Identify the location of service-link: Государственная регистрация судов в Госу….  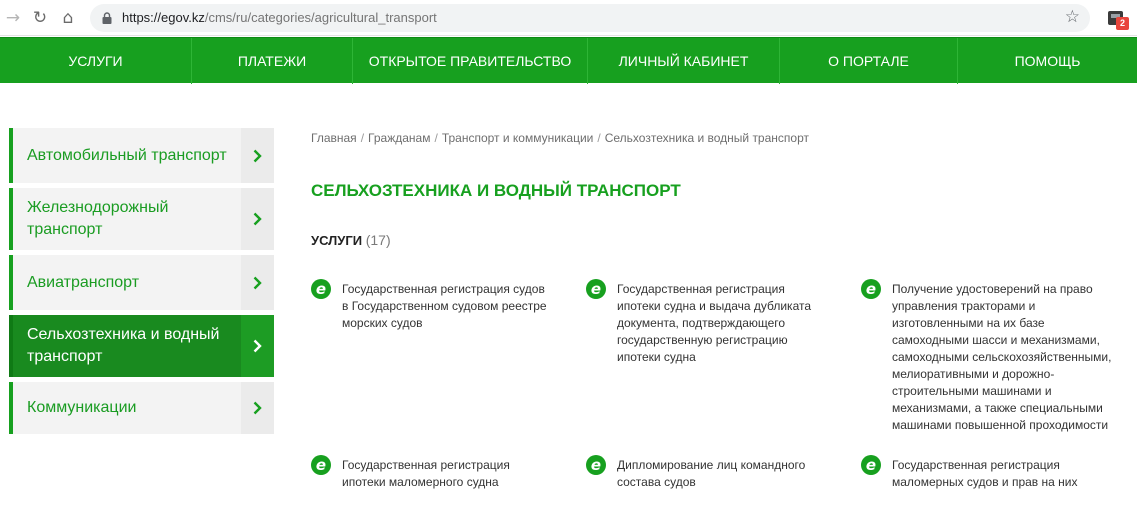
(446, 306).